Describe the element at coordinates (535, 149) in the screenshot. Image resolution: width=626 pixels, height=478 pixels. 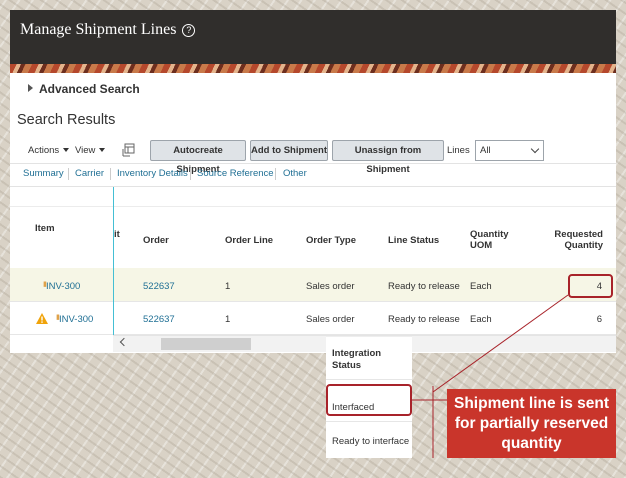
I see `chevron-down-icon` at that location.